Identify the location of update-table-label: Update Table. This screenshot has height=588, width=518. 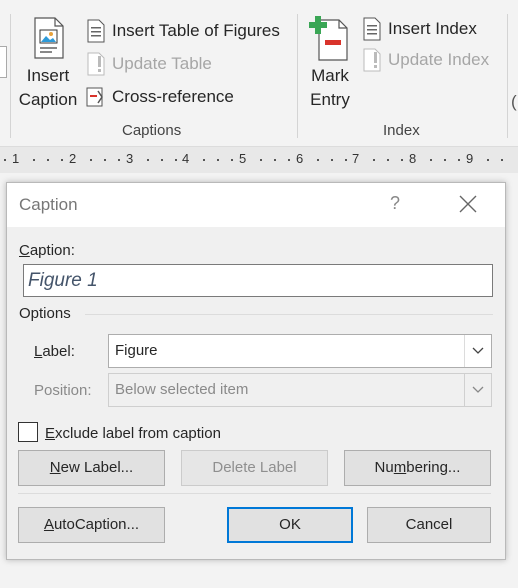
(162, 63).